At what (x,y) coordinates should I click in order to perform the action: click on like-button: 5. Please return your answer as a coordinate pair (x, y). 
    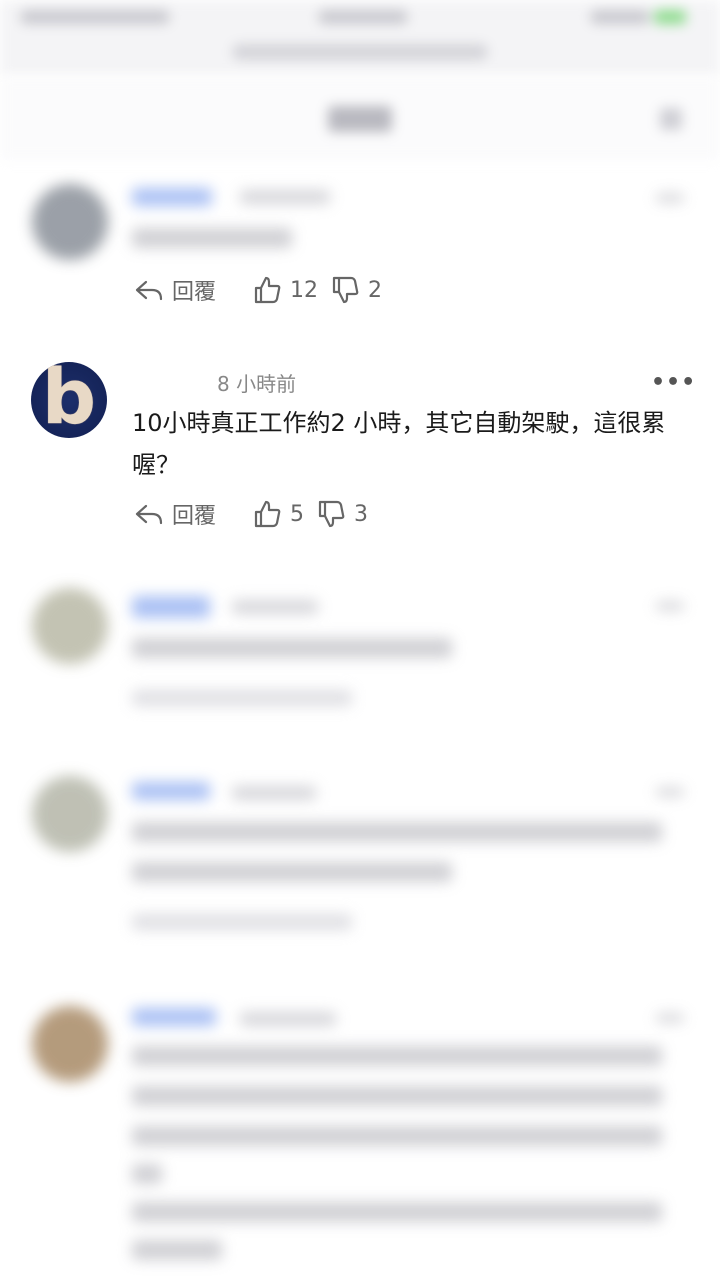
    Looking at the image, I should click on (278, 514).